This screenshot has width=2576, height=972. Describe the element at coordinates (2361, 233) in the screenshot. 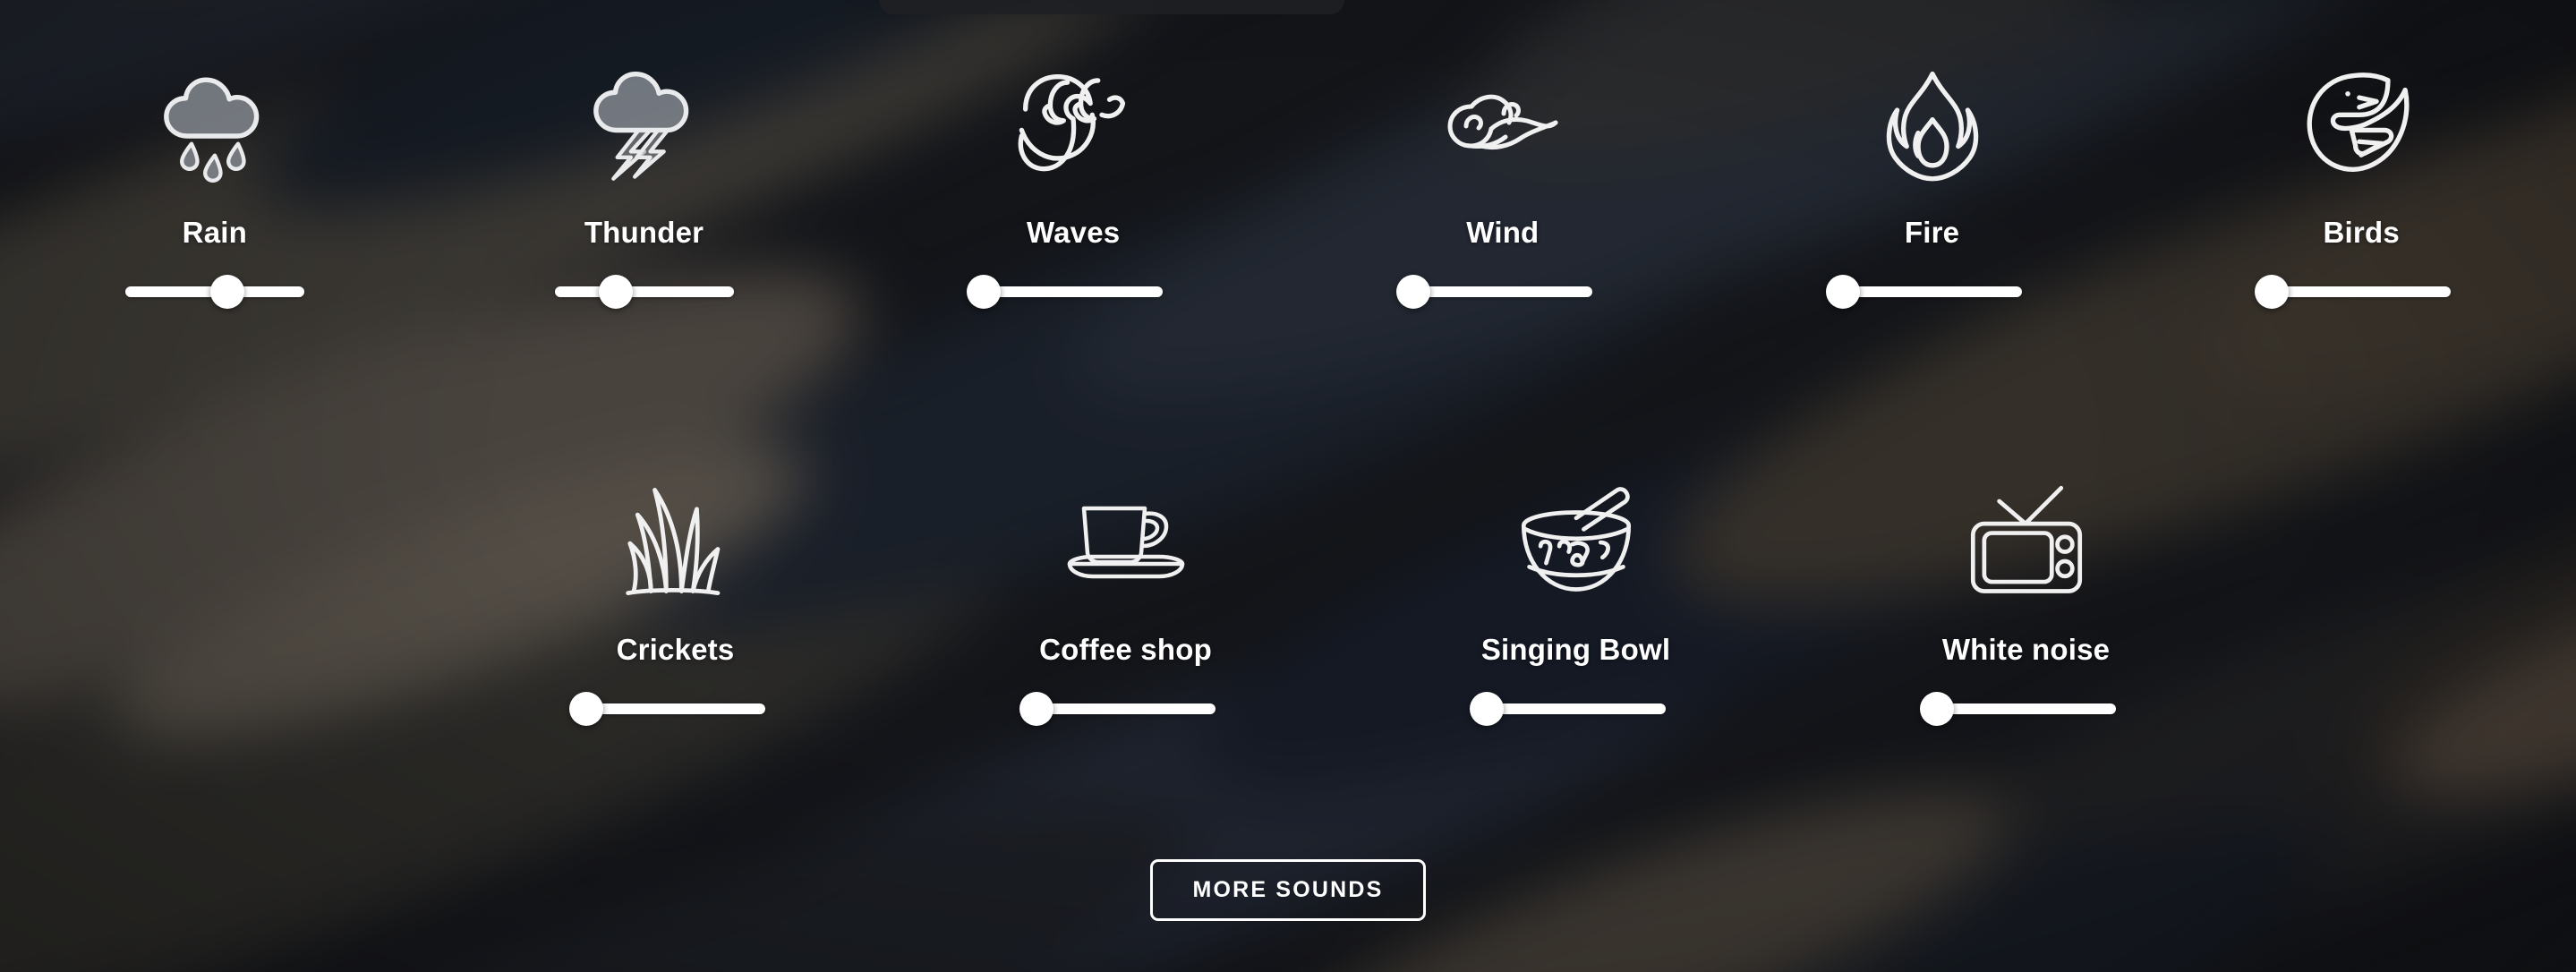

I see `sound-label: Birds` at that location.